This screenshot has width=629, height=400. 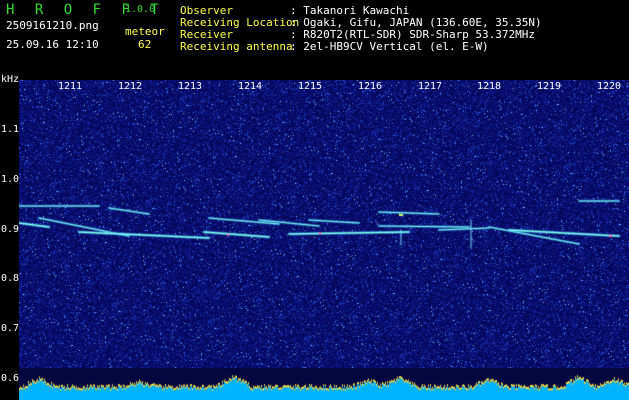 I want to click on x-tick-label: 1219, so click(x=549, y=86).